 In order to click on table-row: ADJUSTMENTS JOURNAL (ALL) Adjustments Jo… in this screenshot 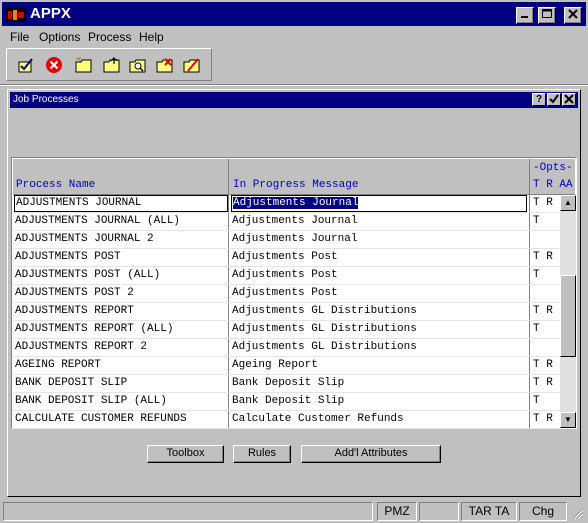, I will do `click(286, 222)`.